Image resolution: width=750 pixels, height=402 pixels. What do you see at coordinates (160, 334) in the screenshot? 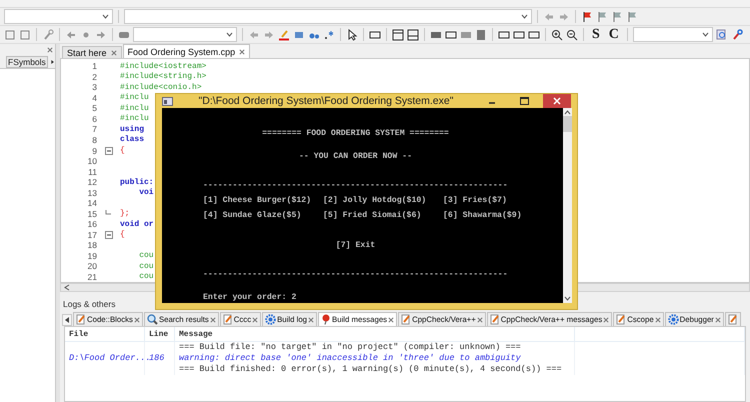
I see `column-header: Line` at bounding box center [160, 334].